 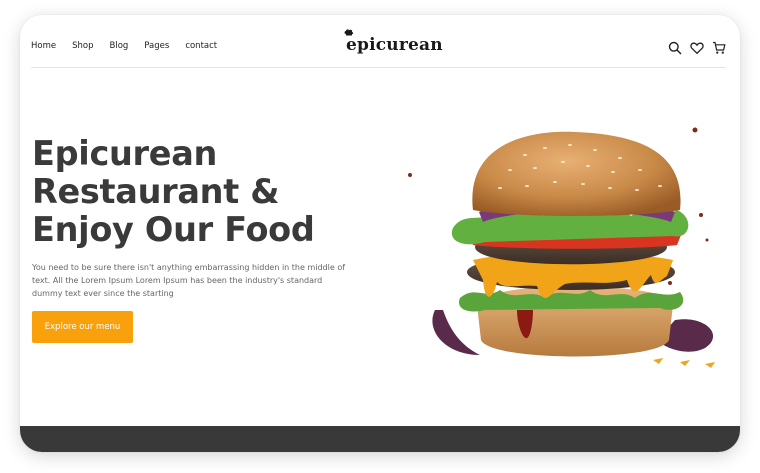 What do you see at coordinates (378, 67) in the screenshot?
I see `header-divider` at bounding box center [378, 67].